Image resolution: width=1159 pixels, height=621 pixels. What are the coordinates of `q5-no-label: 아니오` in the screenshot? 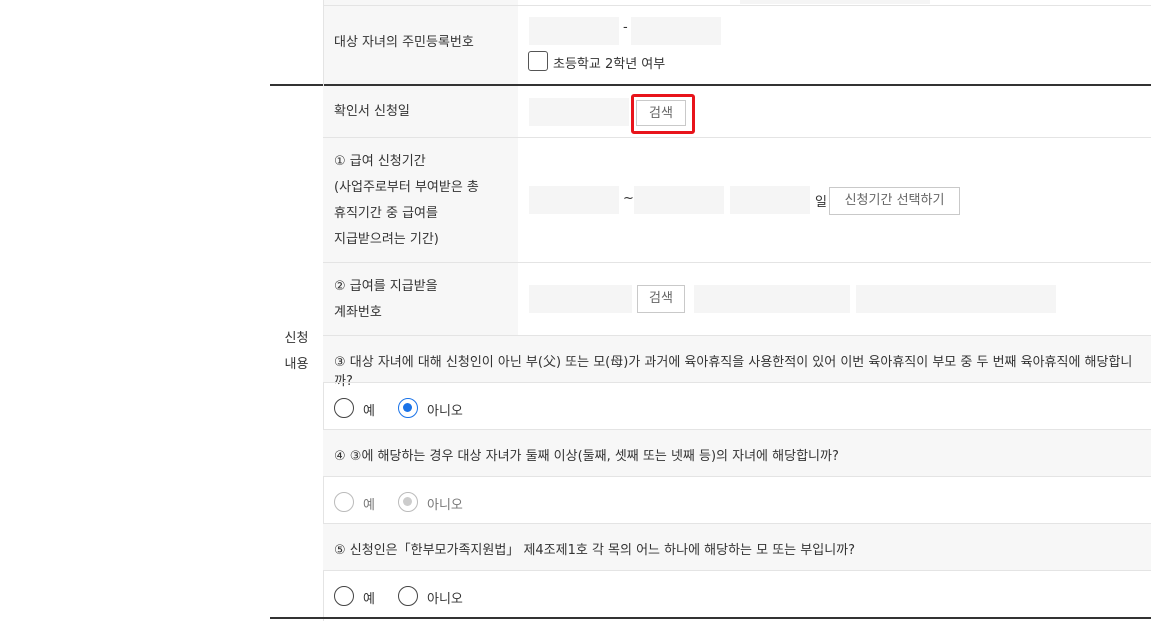 It's located at (445, 599).